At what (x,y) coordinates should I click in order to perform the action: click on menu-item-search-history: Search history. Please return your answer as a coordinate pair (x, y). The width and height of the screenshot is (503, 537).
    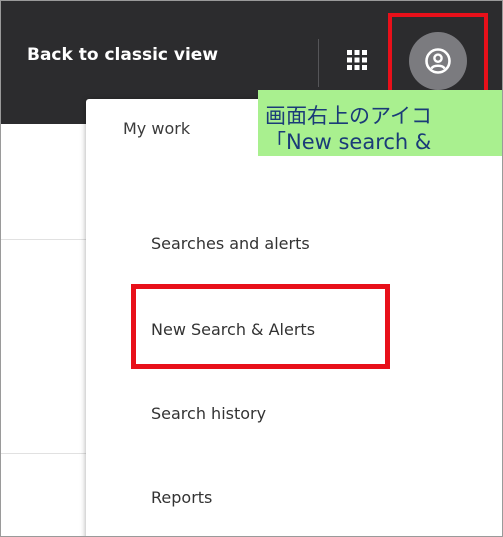
    Looking at the image, I should click on (208, 413).